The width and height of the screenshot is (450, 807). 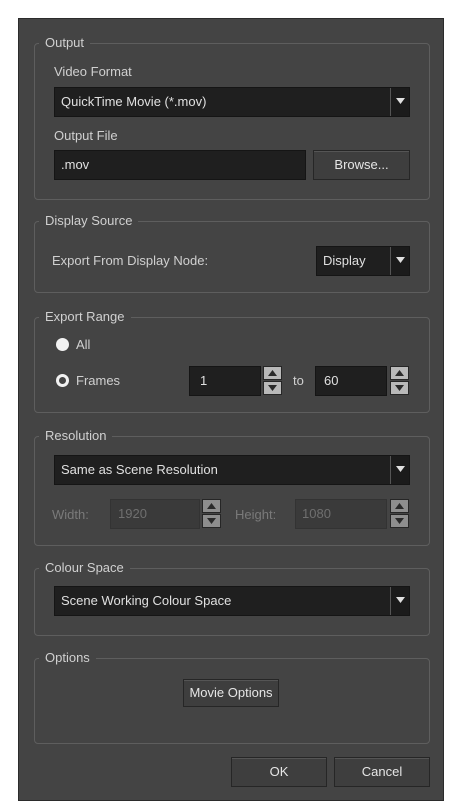 I want to click on output-file-value: .mov, so click(x=75, y=164).